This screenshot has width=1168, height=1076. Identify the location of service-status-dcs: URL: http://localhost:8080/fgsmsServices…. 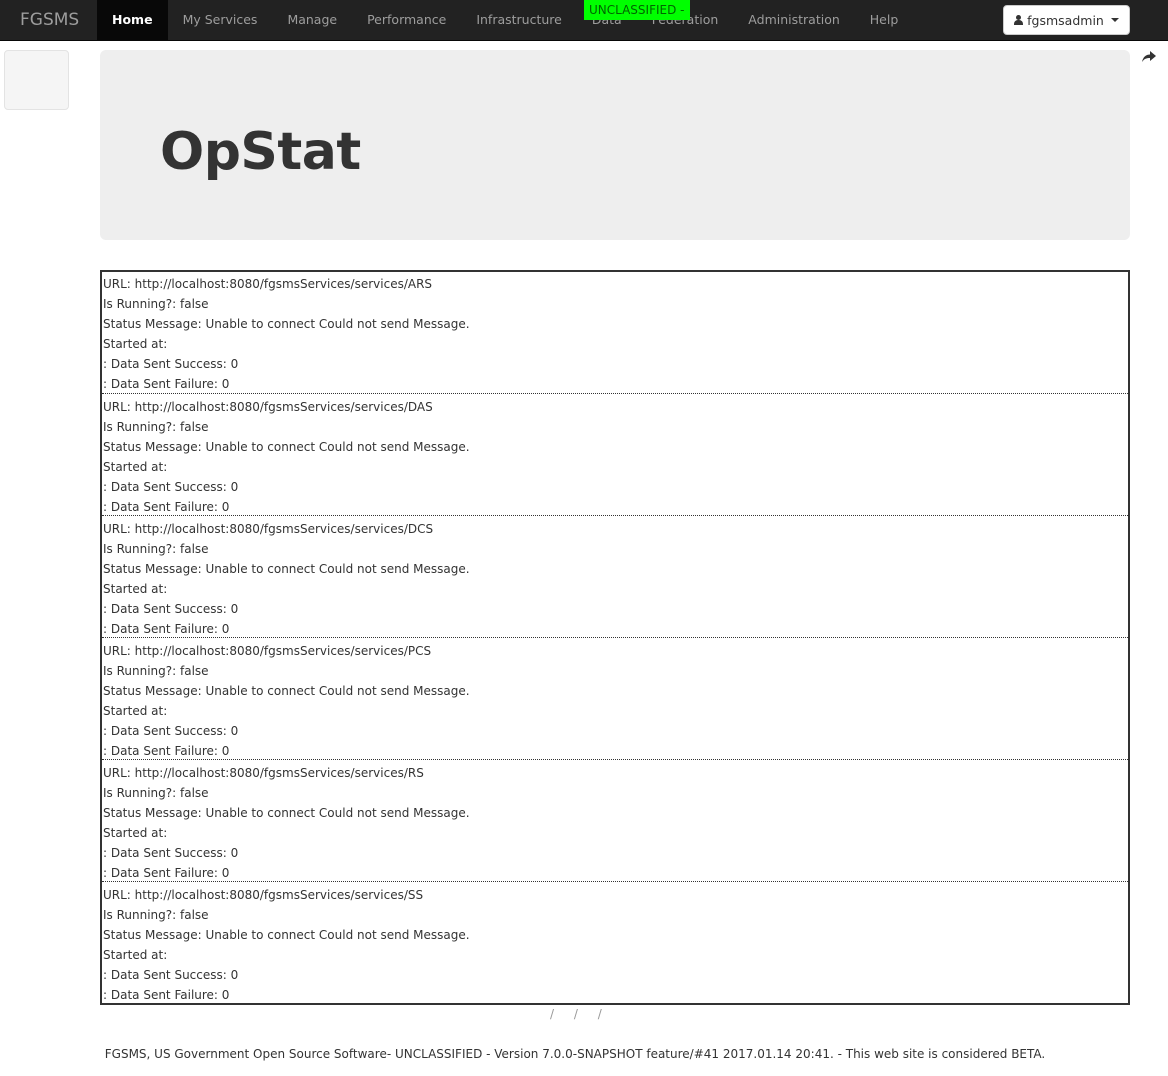
(615, 576).